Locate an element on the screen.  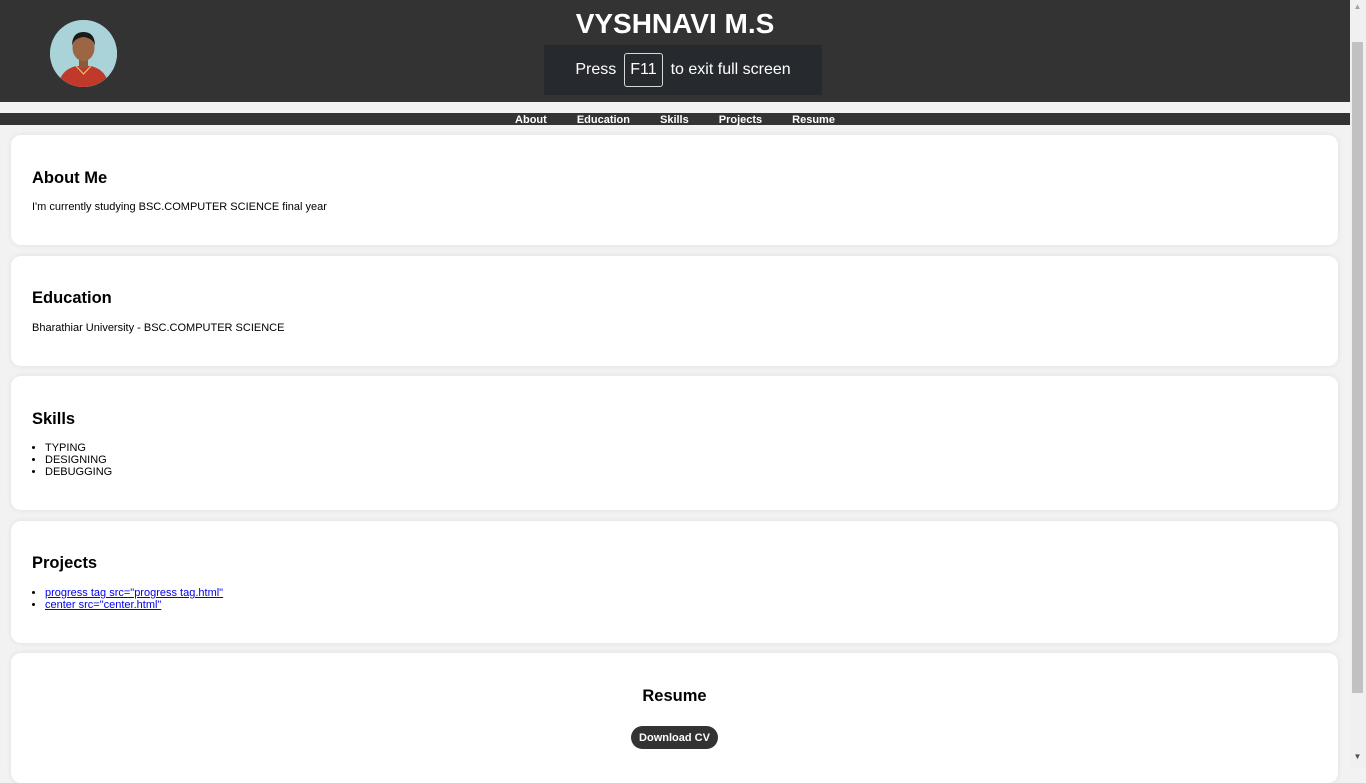
list-item: center src="center.html" is located at coordinates (134, 605).